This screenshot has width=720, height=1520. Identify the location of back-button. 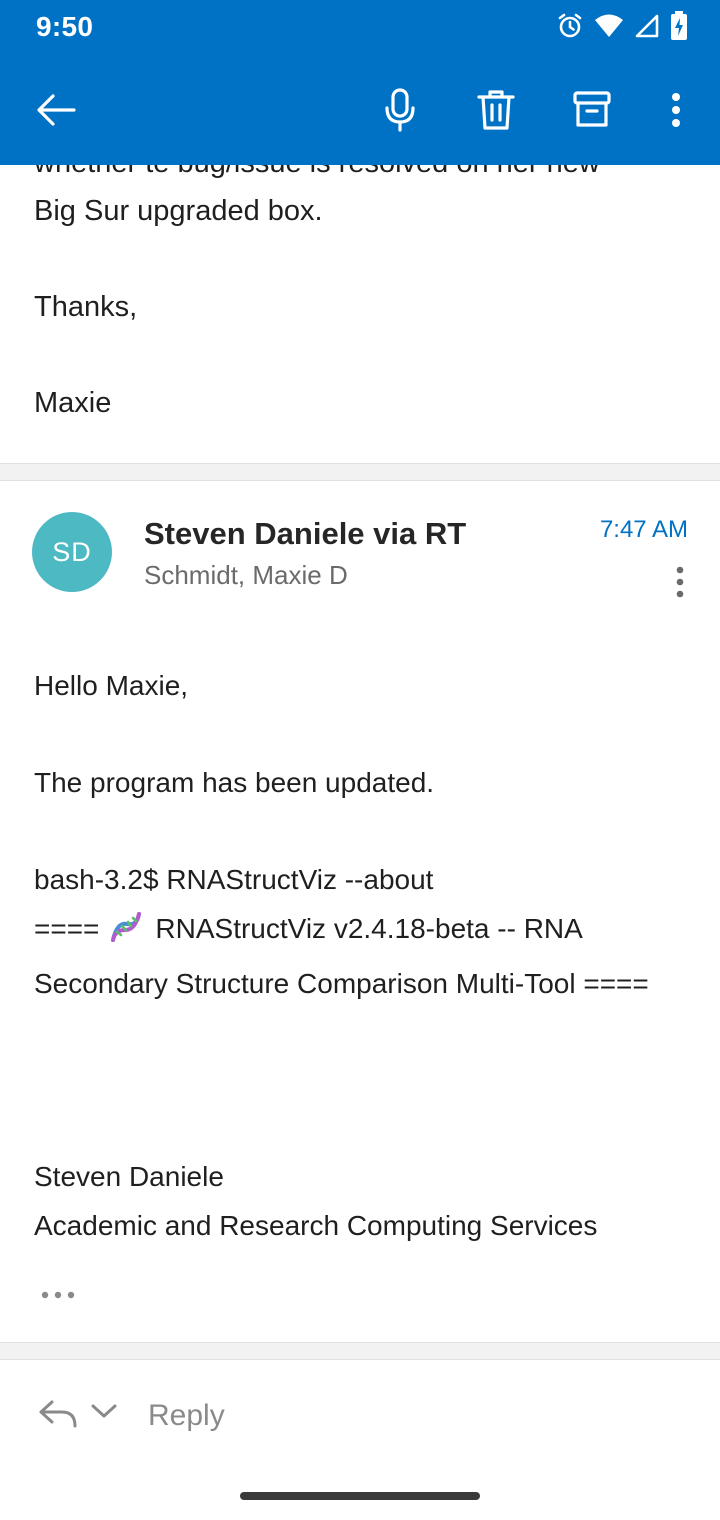
(56, 110).